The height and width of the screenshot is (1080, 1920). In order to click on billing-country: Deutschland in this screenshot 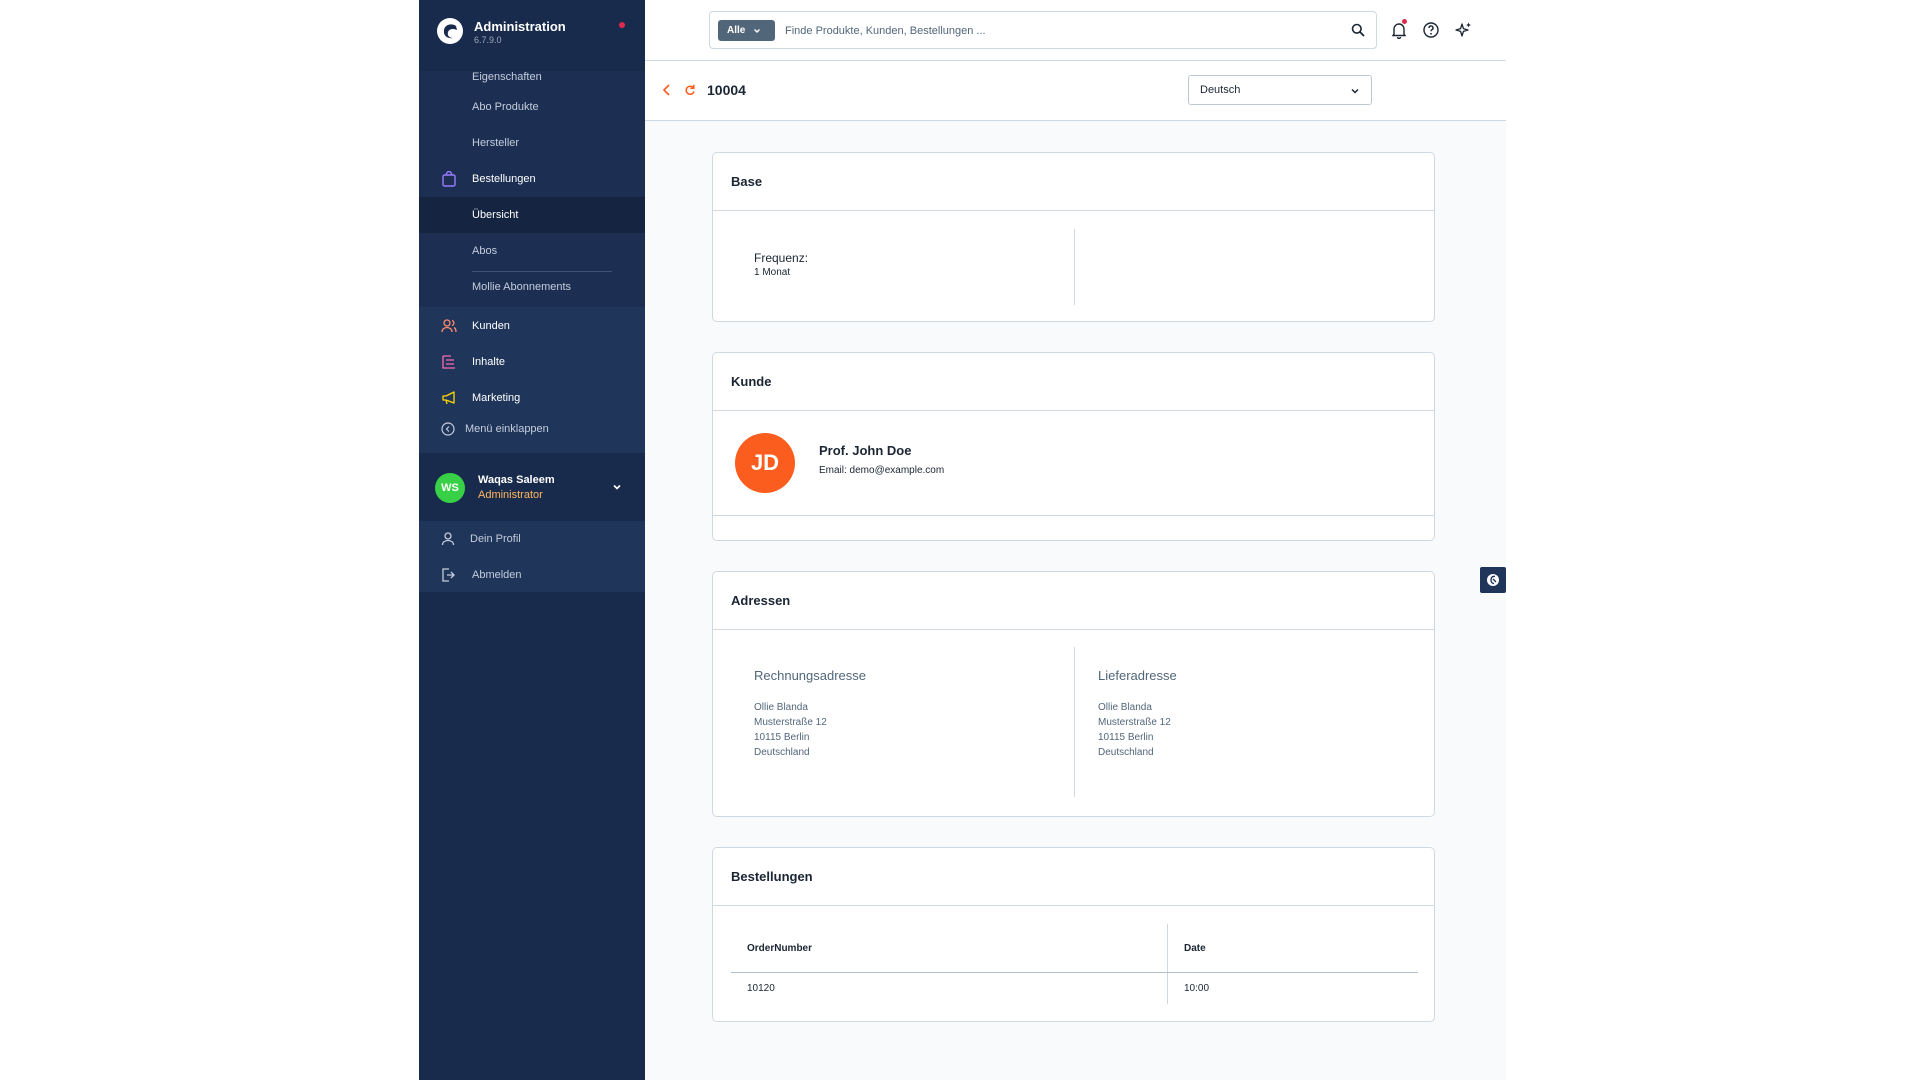, I will do `click(782, 752)`.